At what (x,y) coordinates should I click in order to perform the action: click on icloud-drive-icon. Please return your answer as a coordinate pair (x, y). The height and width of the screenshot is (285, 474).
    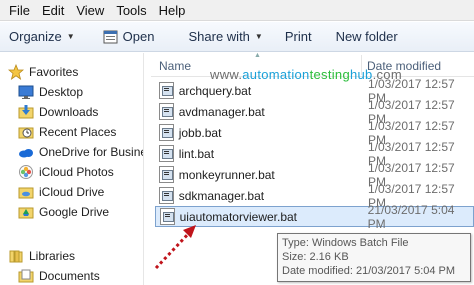
    Looking at the image, I should click on (26, 192).